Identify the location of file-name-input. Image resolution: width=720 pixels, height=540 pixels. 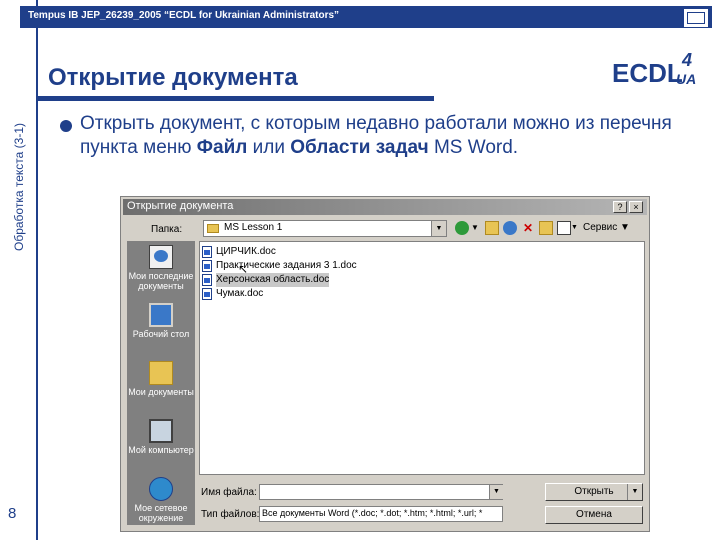
(381, 492).